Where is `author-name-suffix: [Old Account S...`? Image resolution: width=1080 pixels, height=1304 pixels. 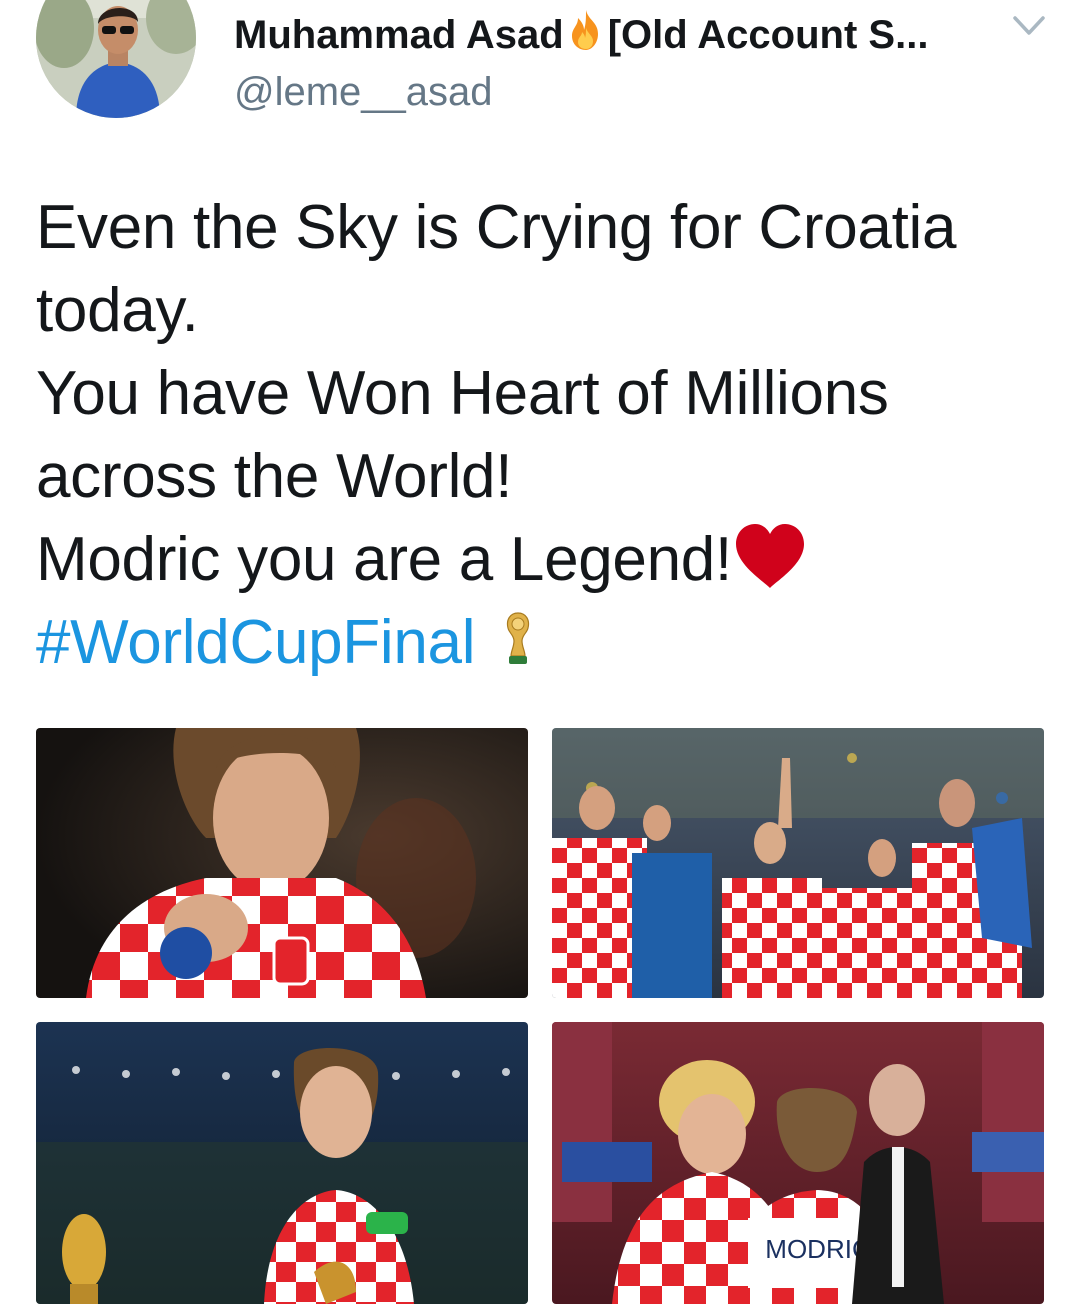 author-name-suffix: [Old Account S... is located at coordinates (768, 35).